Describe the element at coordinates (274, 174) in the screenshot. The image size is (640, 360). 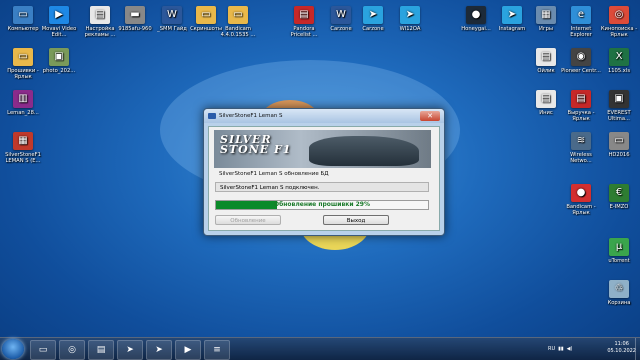
I see `db-update-label: SilverStoneF1 Leman S обновление БД` at that location.